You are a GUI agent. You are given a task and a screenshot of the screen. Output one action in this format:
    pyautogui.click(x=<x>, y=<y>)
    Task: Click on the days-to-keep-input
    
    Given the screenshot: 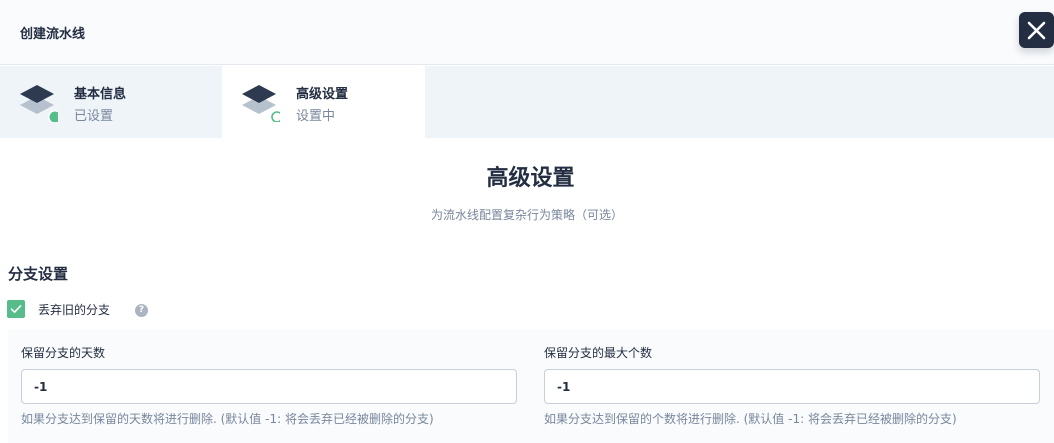 What is the action you would take?
    pyautogui.click(x=269, y=386)
    